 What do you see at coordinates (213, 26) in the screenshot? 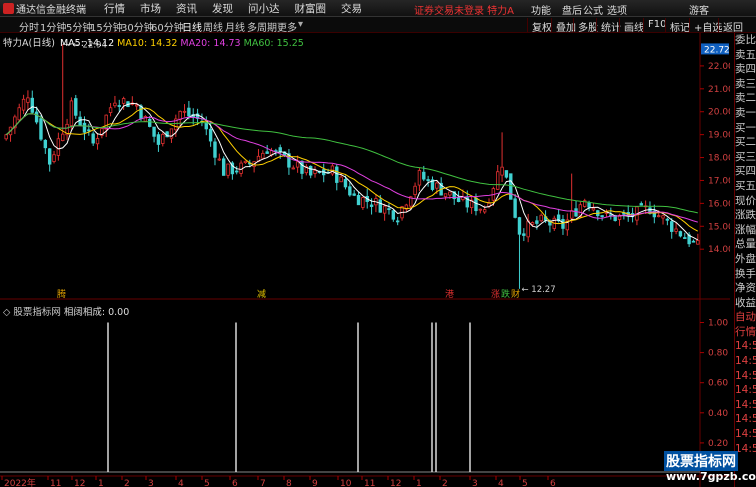
I see `tab-weekly: 周线` at bounding box center [213, 26].